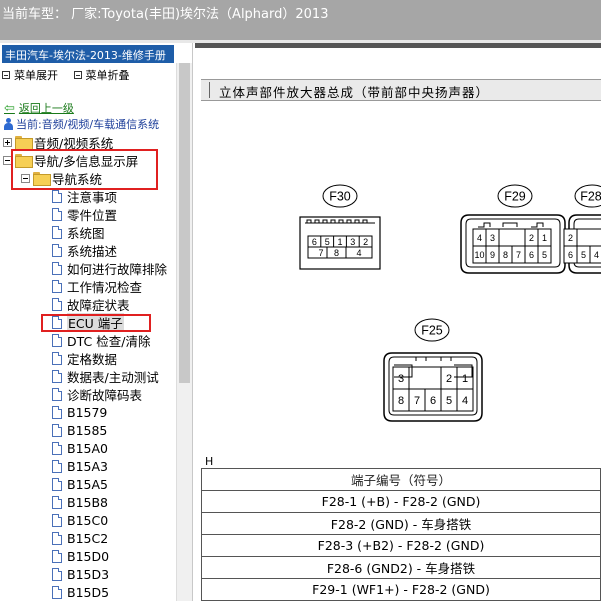 The image size is (601, 601). I want to click on tree-item: B15D5, so click(80, 592).